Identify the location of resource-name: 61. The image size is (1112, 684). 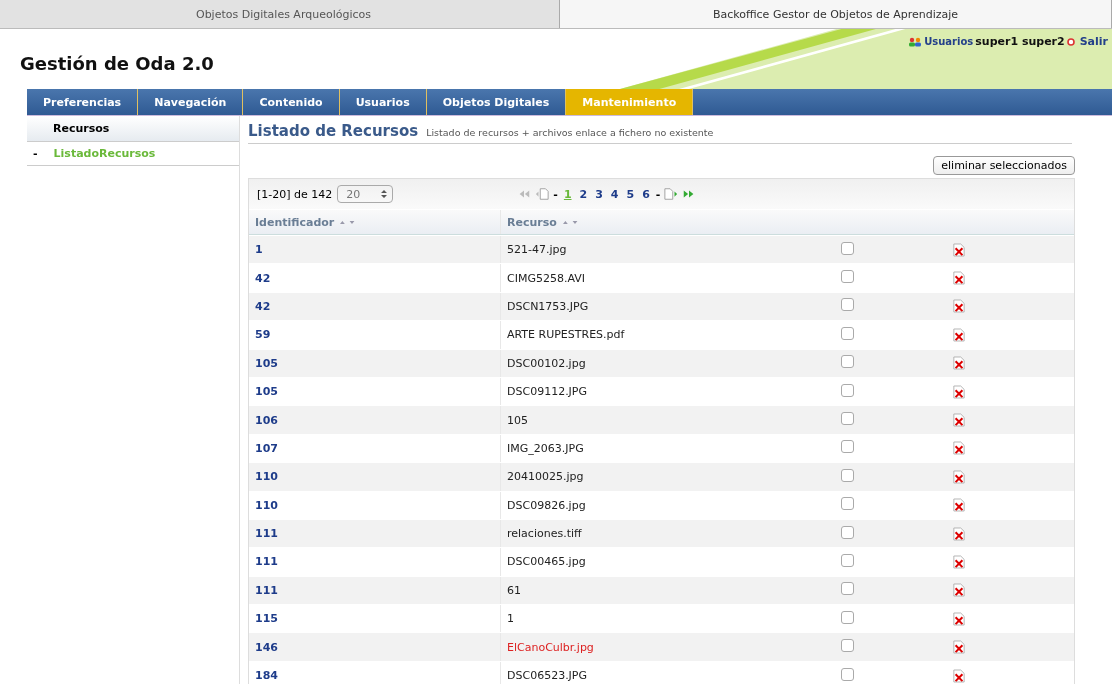
(514, 590).